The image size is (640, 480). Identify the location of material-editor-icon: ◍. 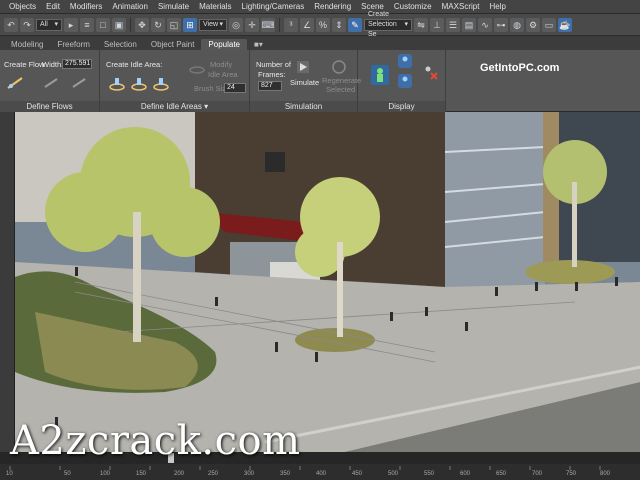
(517, 24).